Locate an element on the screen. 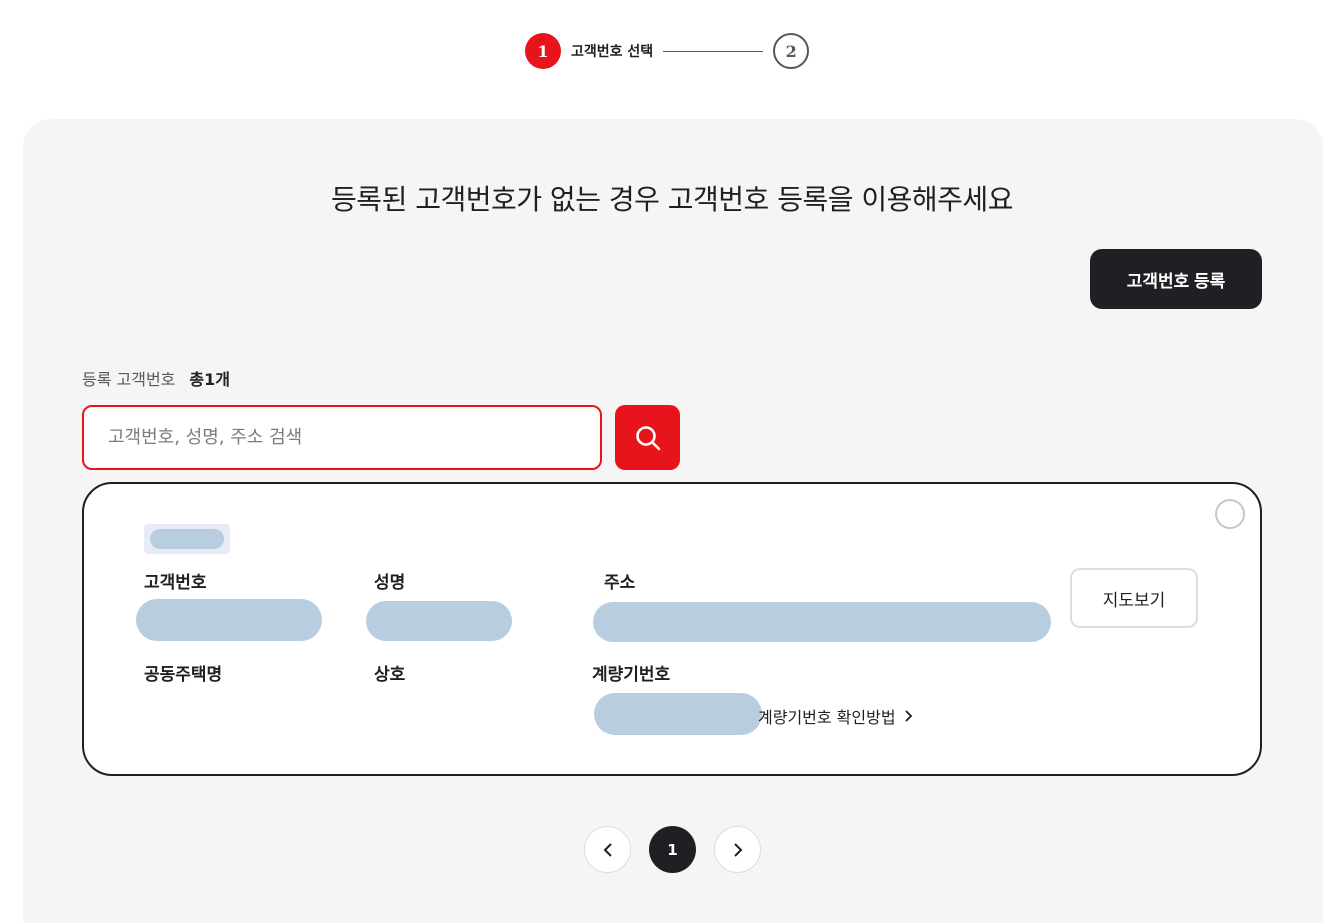 This screenshot has width=1334, height=923. chevron-left-icon is located at coordinates (607, 849).